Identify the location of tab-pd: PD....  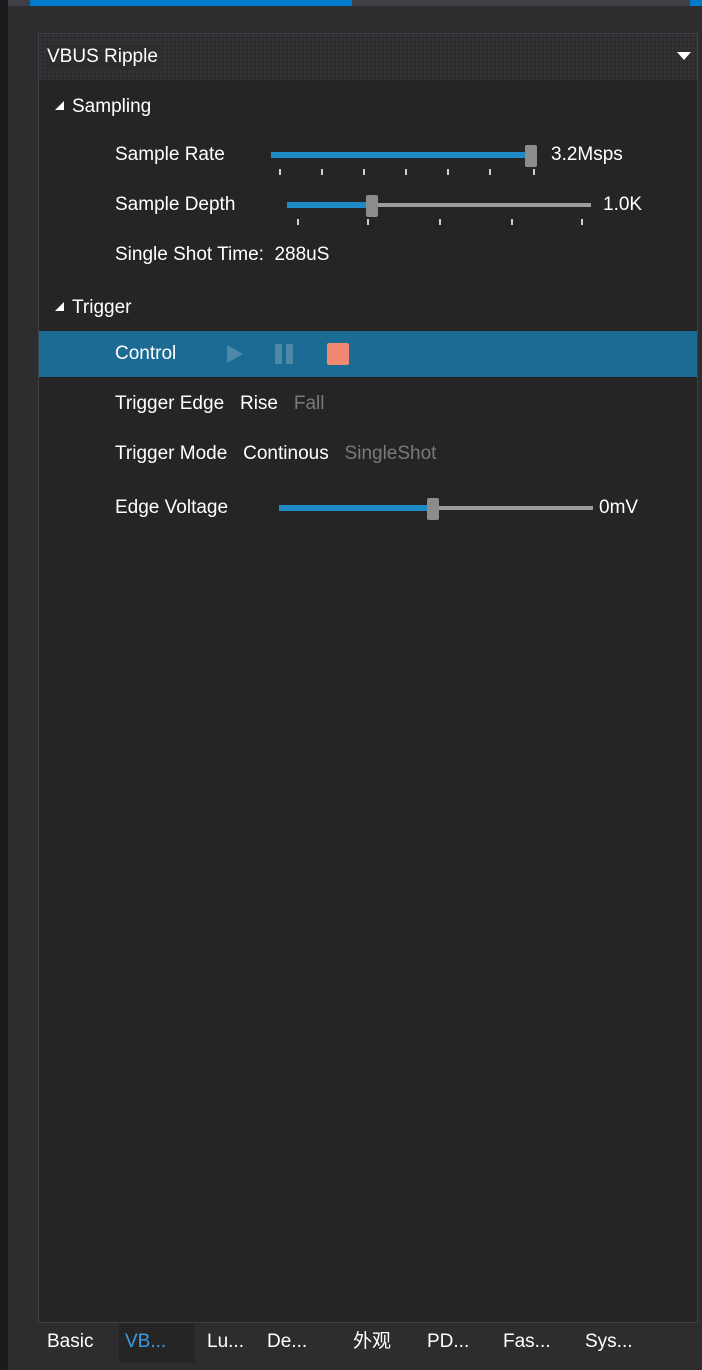
(458, 1343).